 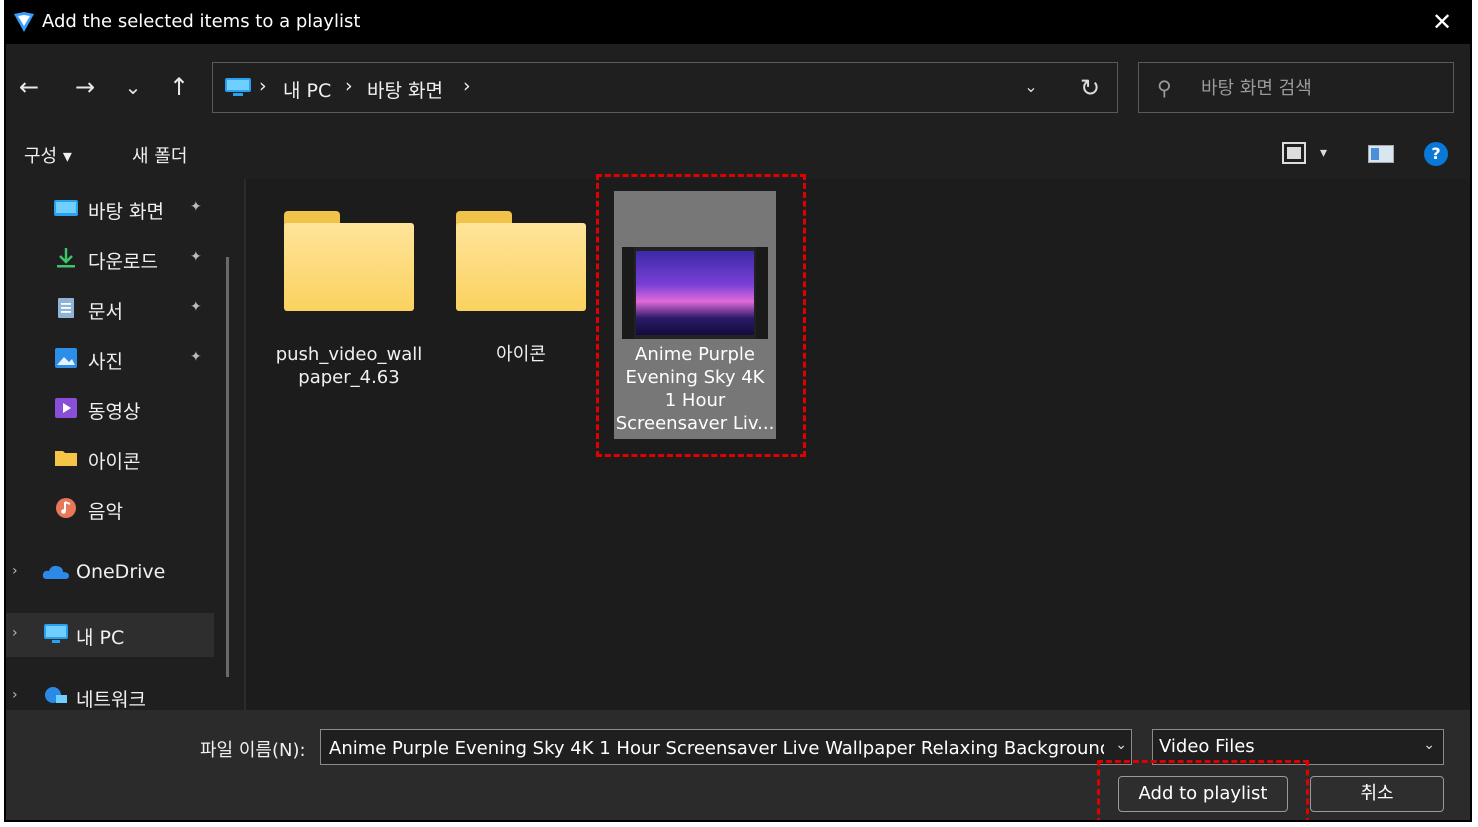 I want to click on up-button: ↑, so click(x=179, y=87).